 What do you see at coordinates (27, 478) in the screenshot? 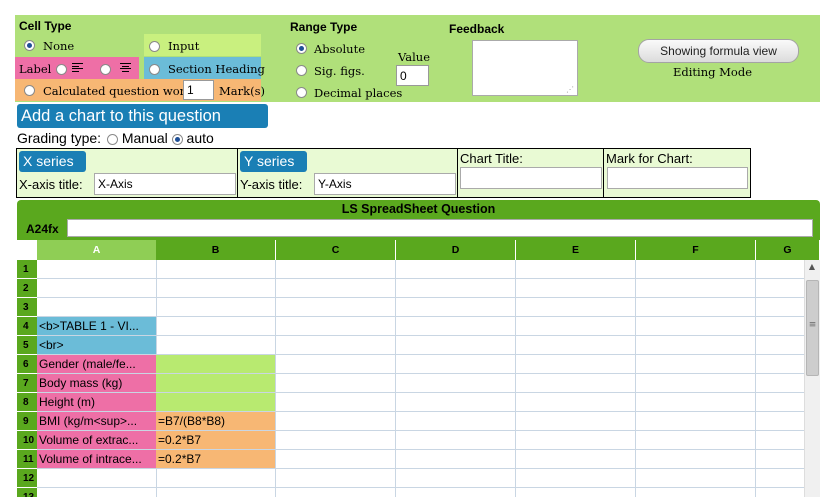
I see `row-header: 12` at bounding box center [27, 478].